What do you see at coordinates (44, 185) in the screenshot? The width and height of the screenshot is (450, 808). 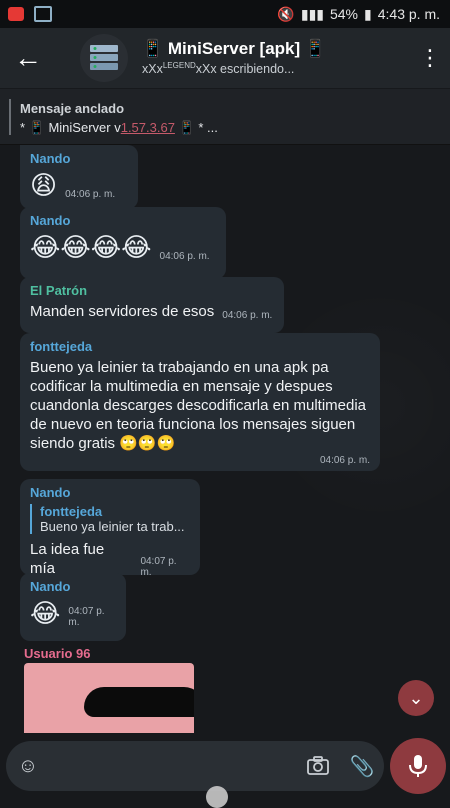 I see `message-emoji: 😩` at bounding box center [44, 185].